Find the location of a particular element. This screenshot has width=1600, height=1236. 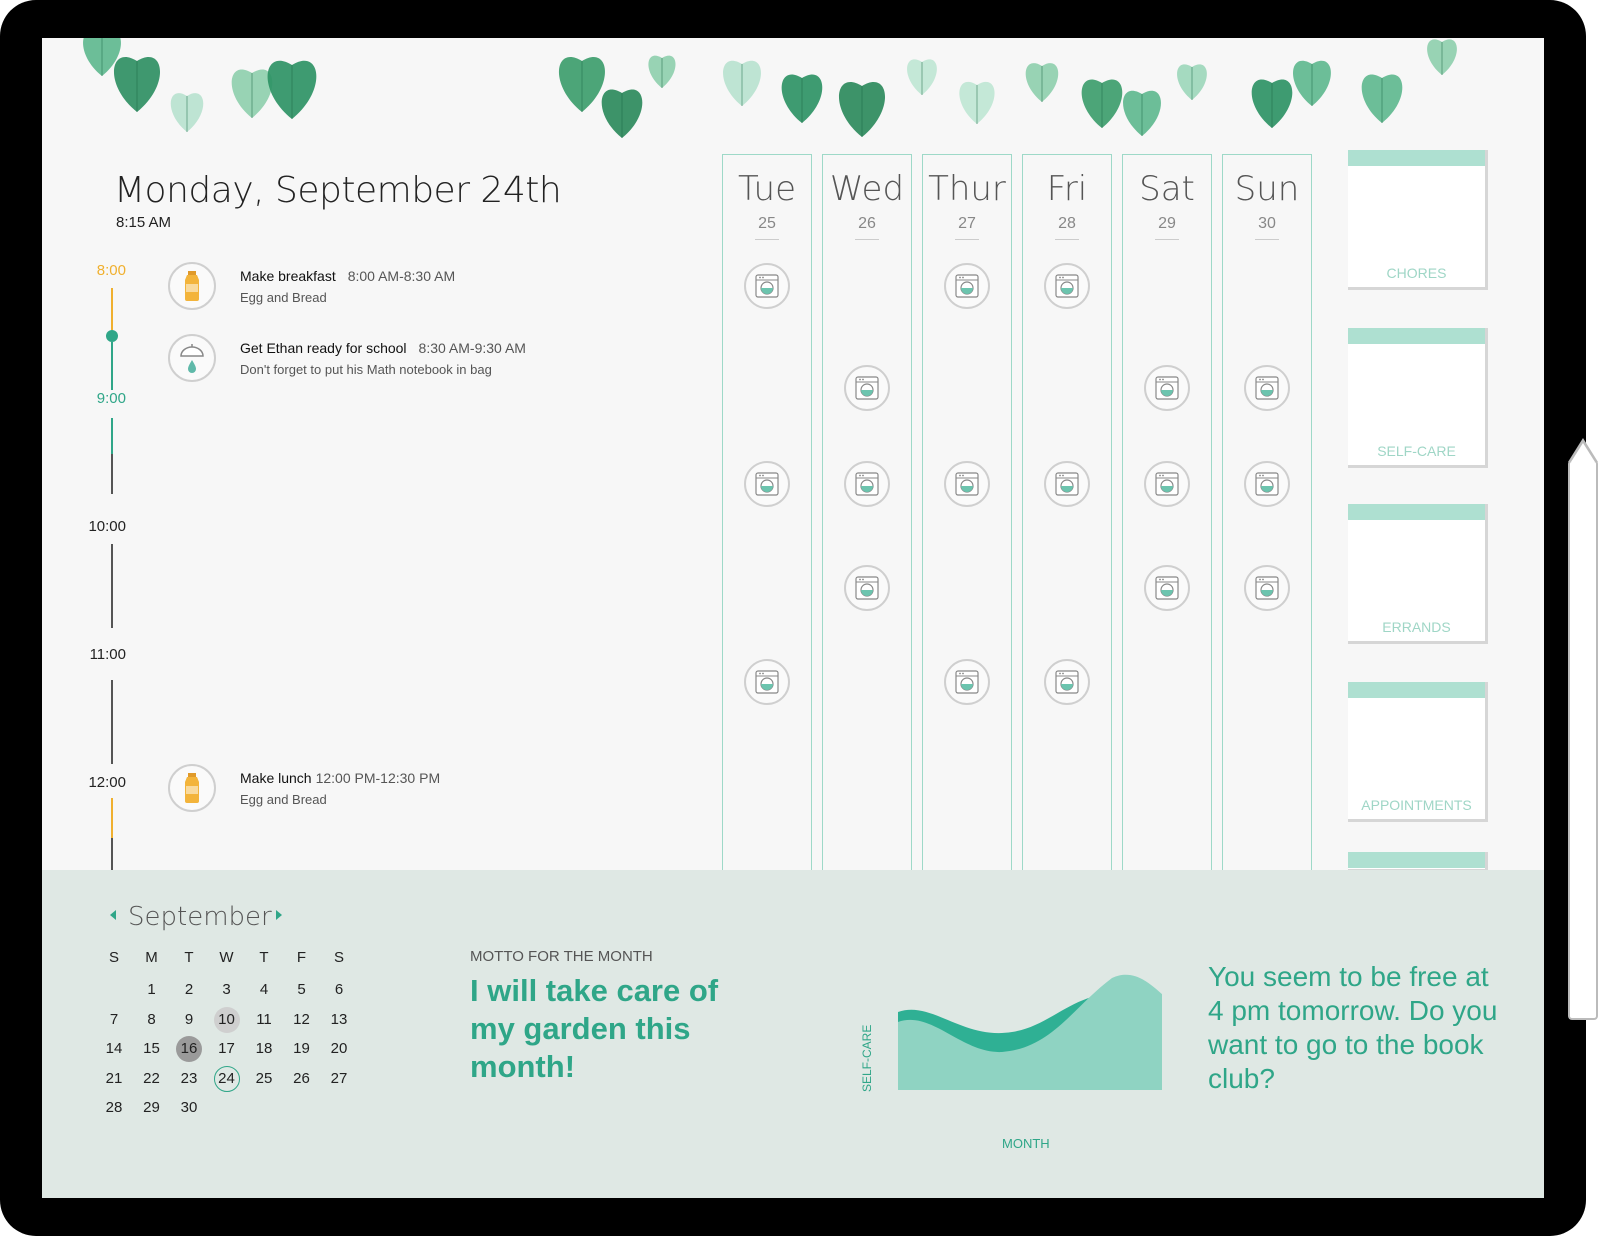

task-time: 8:30 AM-9:30 AM is located at coordinates (472, 348).